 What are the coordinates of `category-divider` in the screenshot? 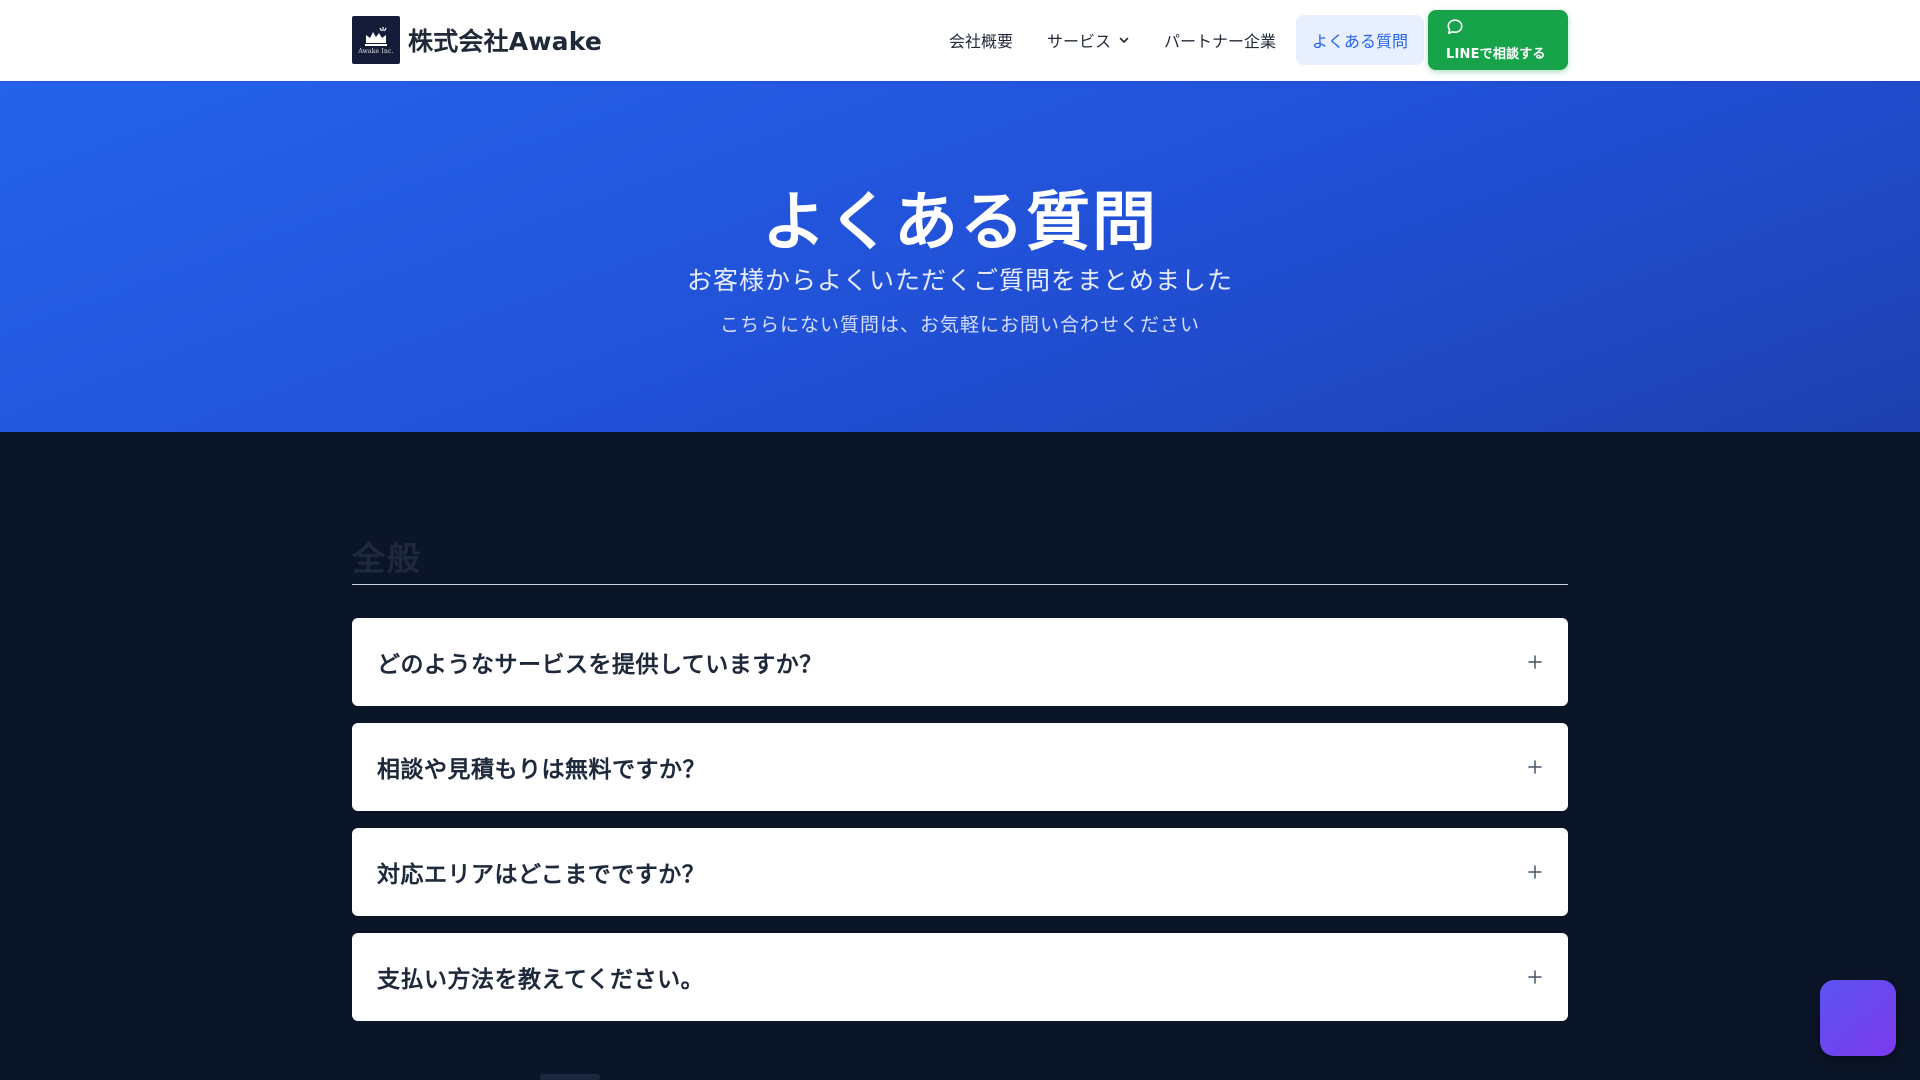 It's located at (960, 584).